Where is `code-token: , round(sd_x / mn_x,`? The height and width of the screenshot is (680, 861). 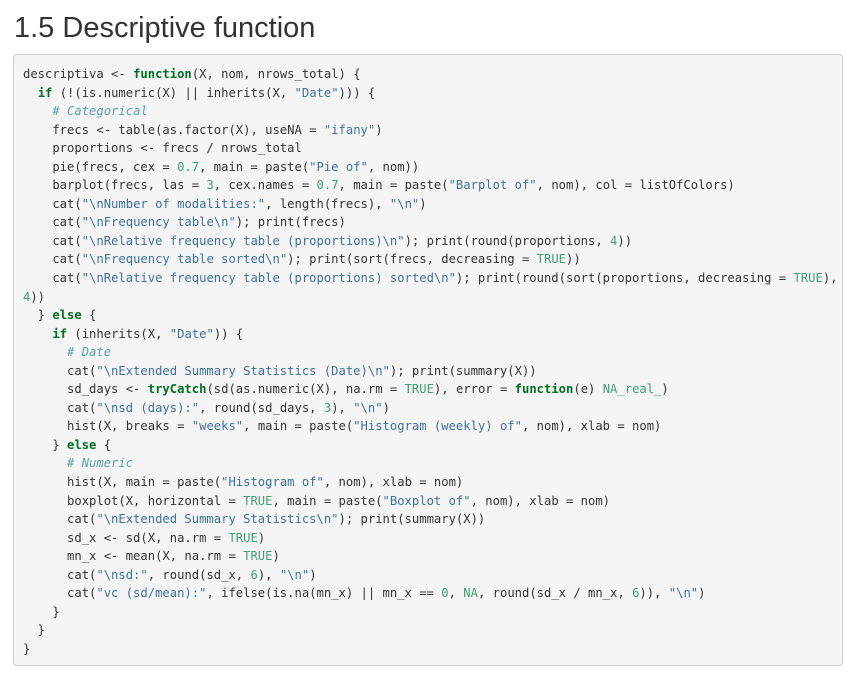
code-token: , round(sd_x / mn_x, is located at coordinates (555, 593).